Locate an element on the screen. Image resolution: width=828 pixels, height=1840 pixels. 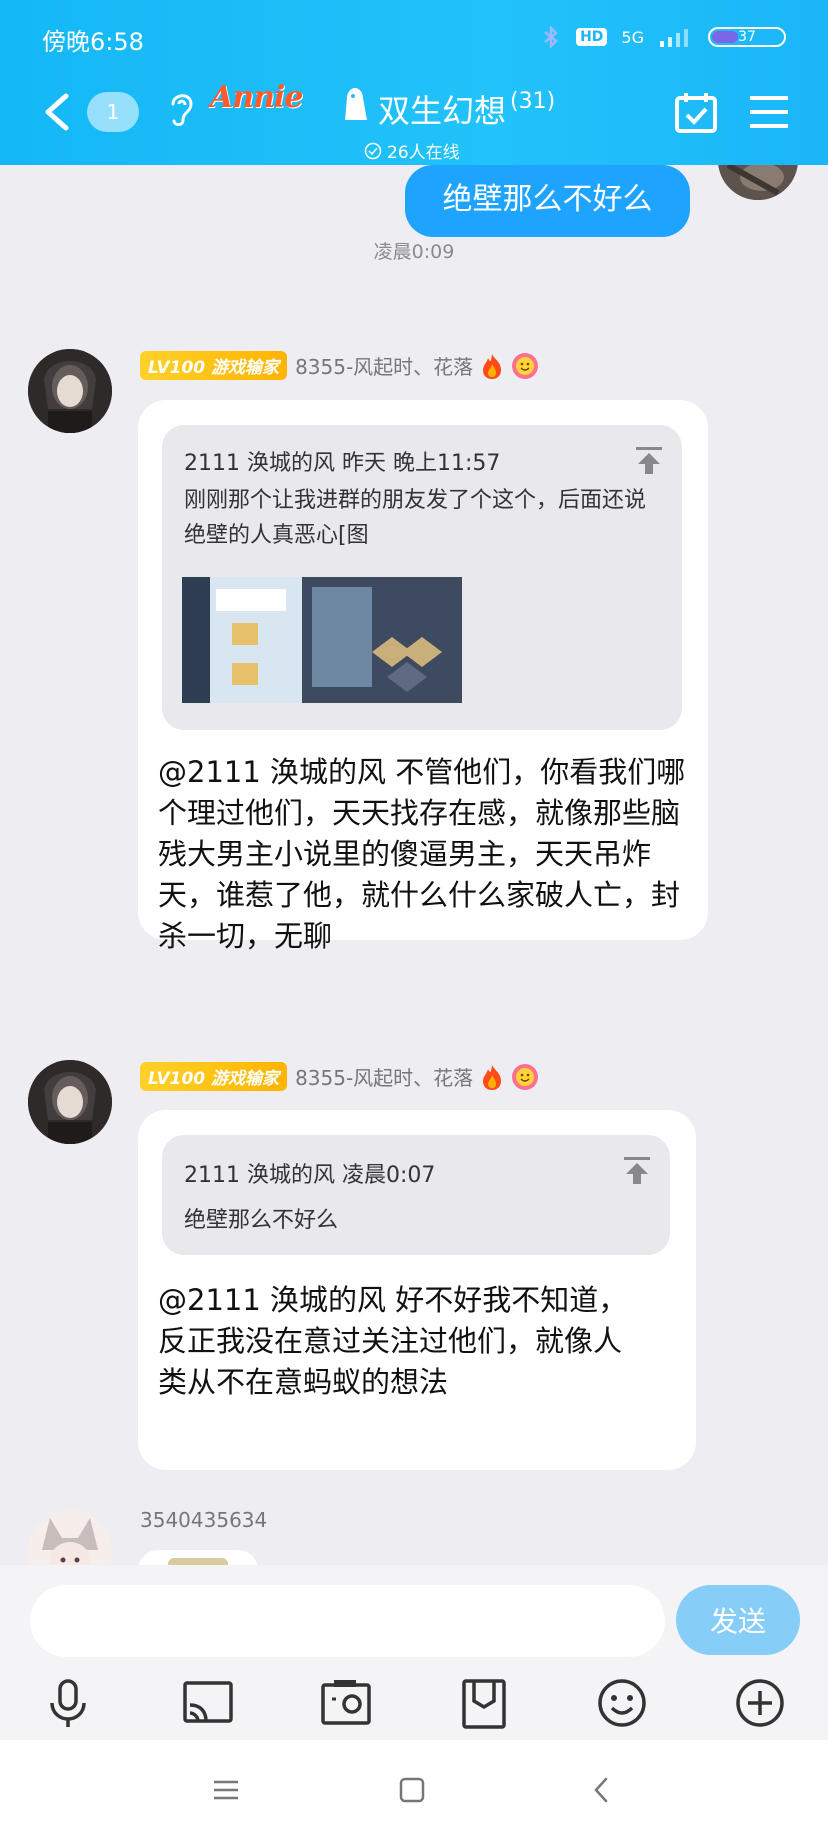
cast-icon is located at coordinates (208, 1703).